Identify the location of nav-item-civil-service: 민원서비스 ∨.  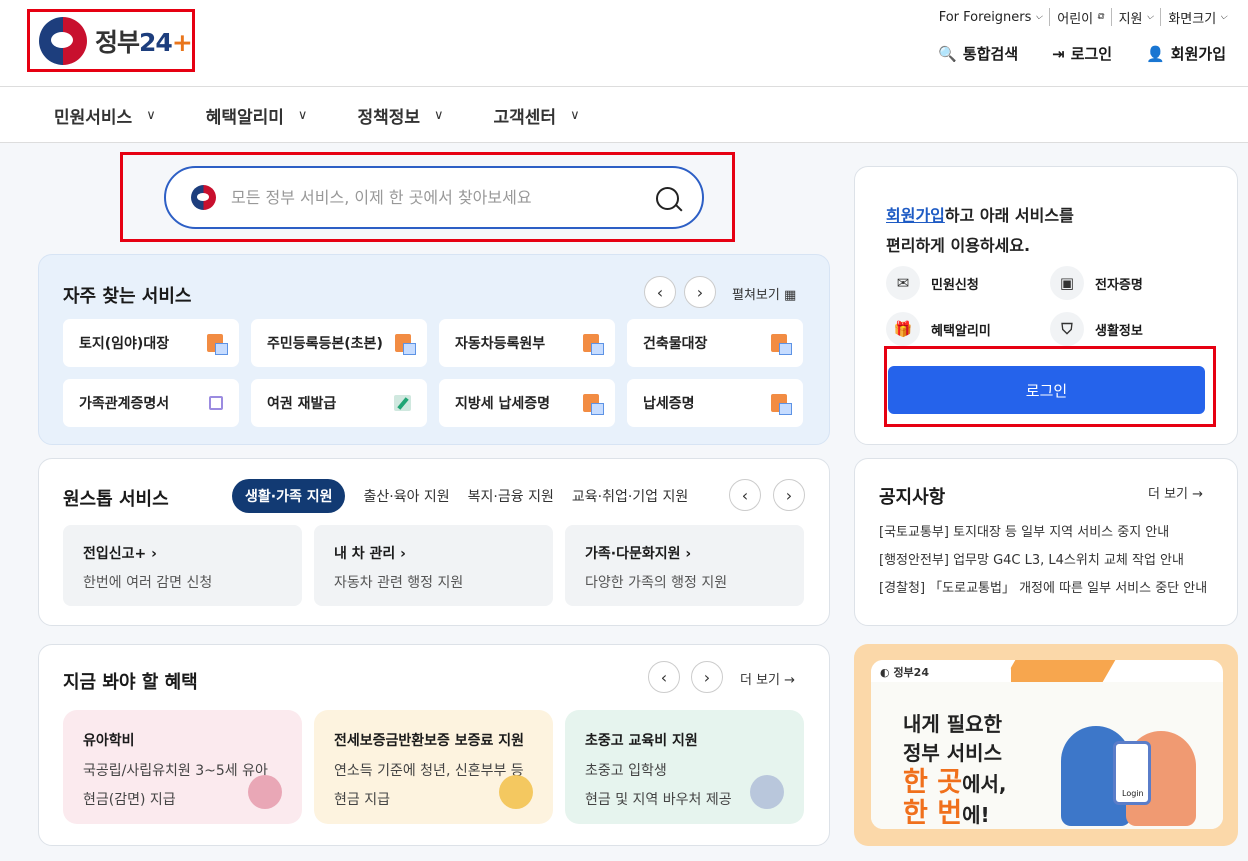
(105, 115).